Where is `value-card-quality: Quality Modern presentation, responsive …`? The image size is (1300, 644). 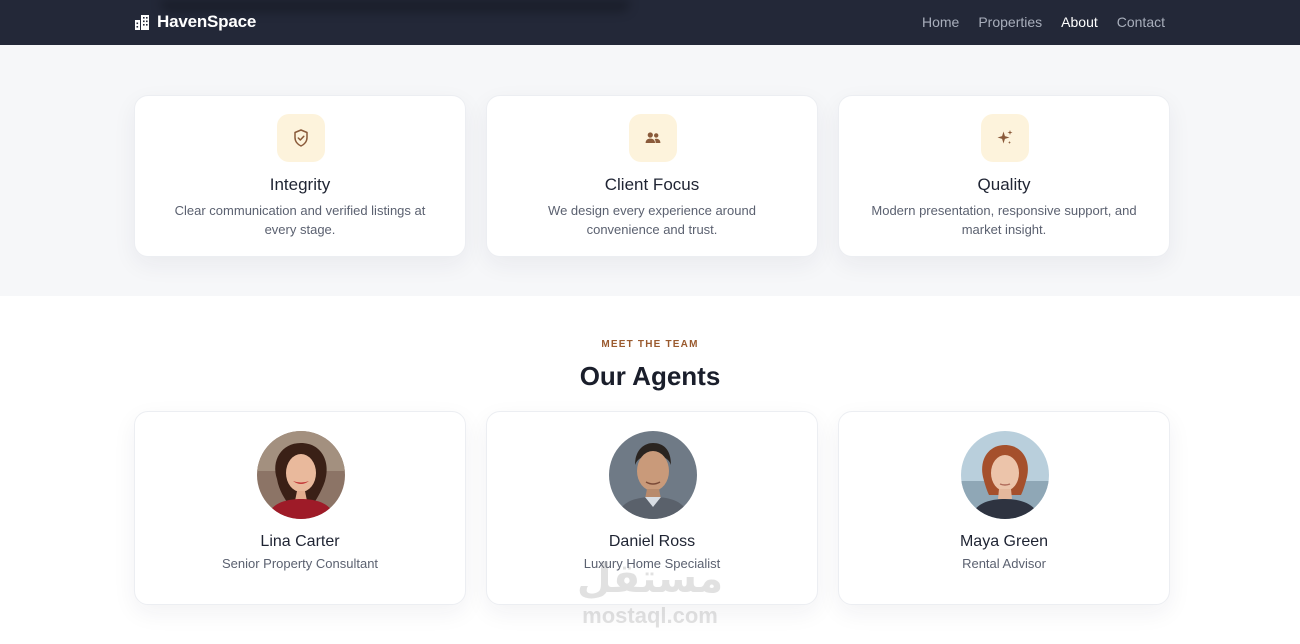 value-card-quality: Quality Modern presentation, responsive … is located at coordinates (1004, 176).